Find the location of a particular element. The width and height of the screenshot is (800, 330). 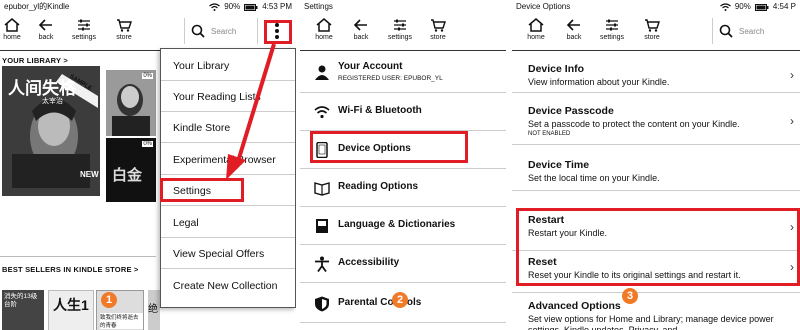

search-bar: Search is located at coordinates (756, 31).